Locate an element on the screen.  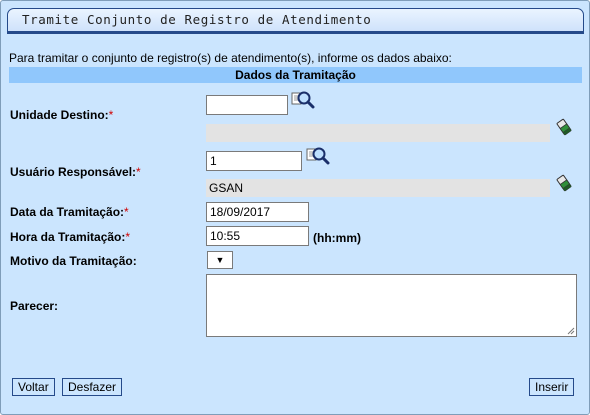
resize-handle-icon is located at coordinates (571, 331).